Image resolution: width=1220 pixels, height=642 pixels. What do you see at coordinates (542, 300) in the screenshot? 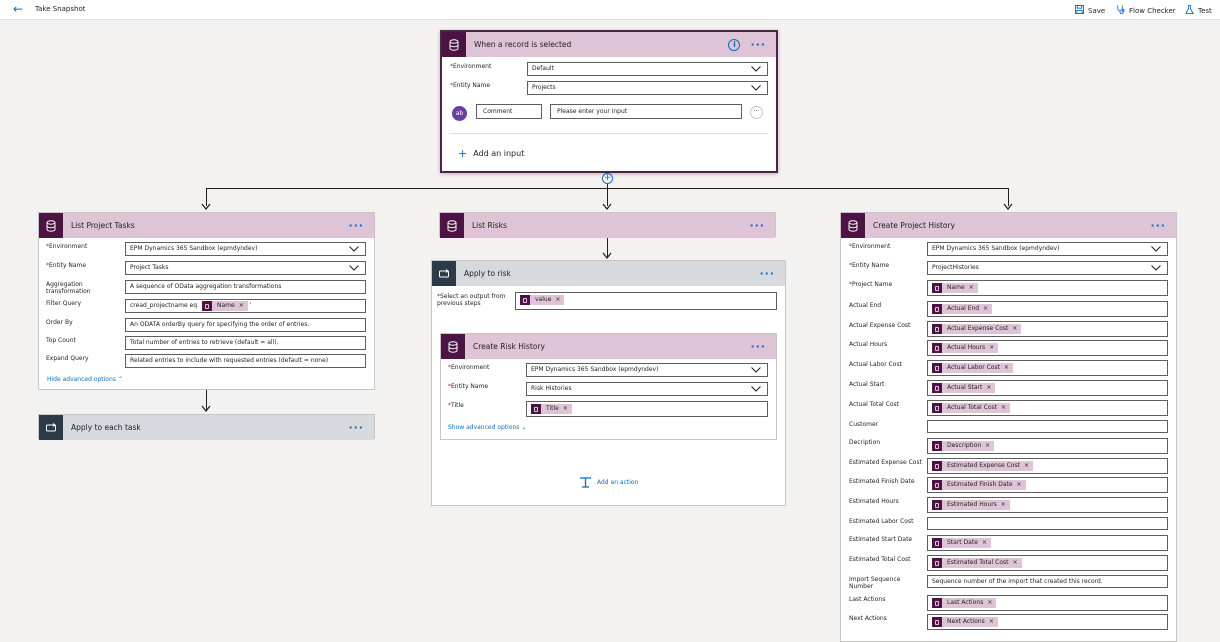
I see `dynamic-content-token: value ×` at bounding box center [542, 300].